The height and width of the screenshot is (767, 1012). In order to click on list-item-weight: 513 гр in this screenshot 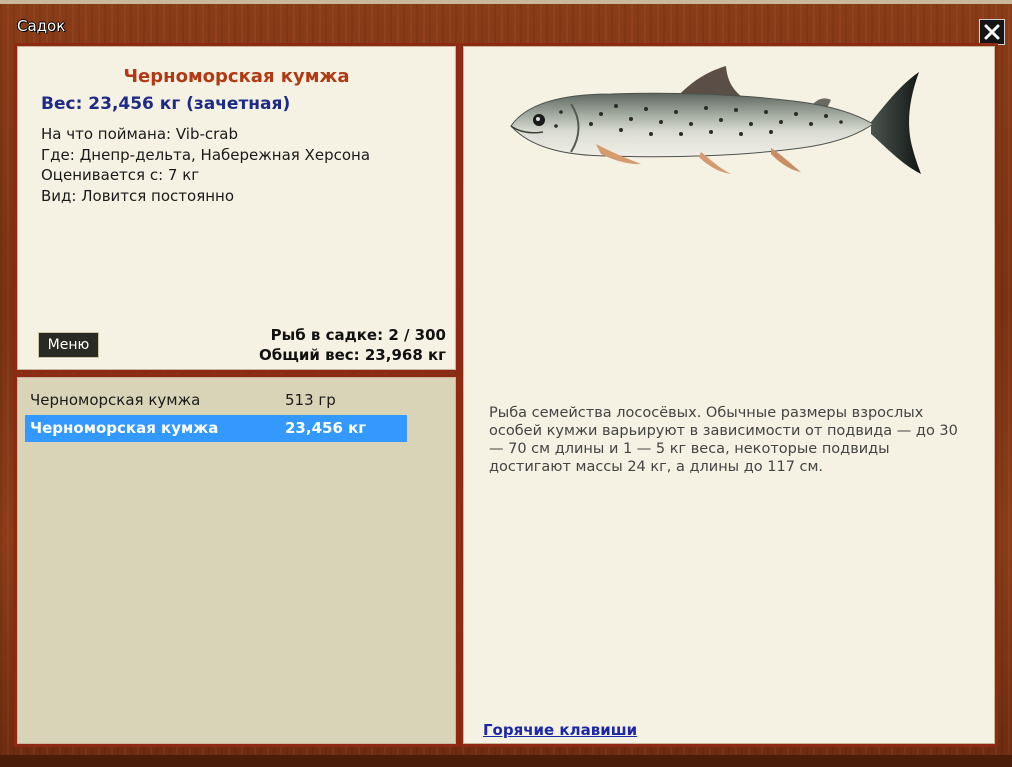, I will do `click(310, 400)`.